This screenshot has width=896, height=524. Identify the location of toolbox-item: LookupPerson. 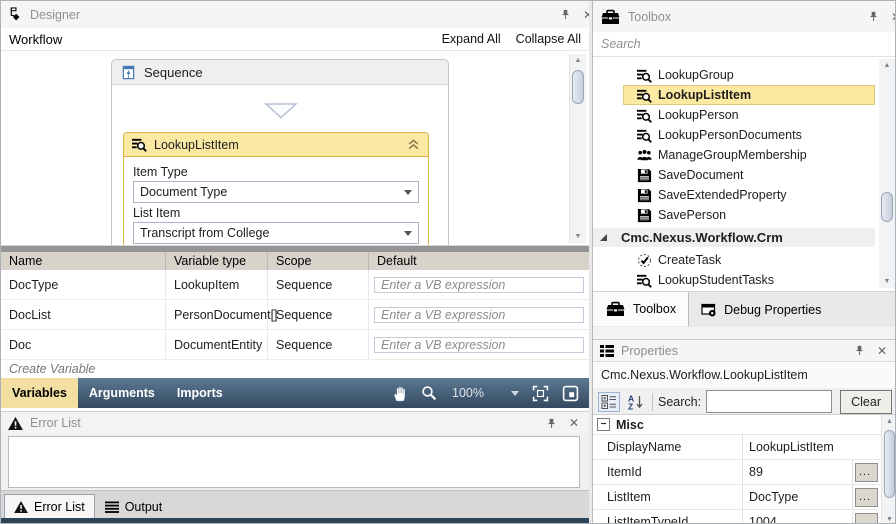
(749, 115).